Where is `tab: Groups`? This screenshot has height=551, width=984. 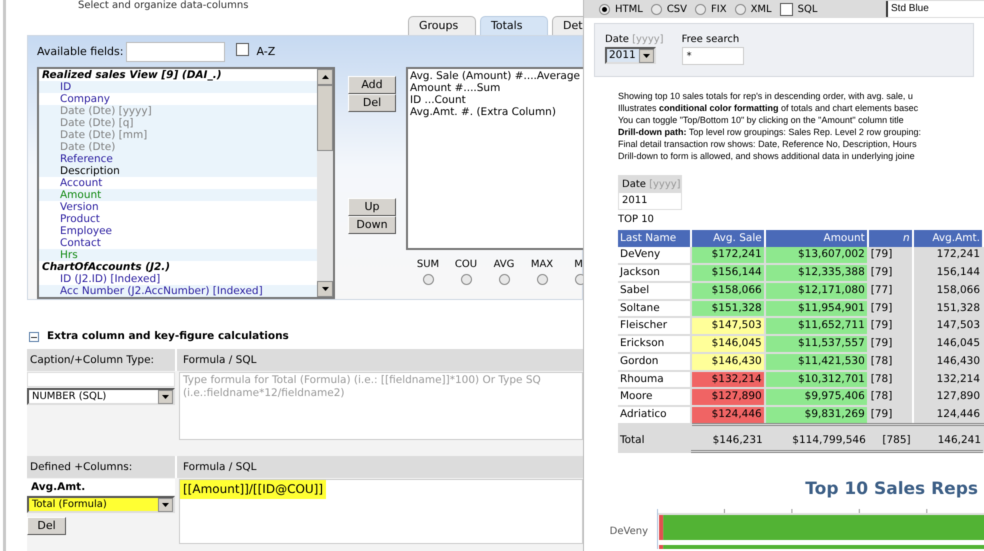 tab: Groups is located at coordinates (442, 25).